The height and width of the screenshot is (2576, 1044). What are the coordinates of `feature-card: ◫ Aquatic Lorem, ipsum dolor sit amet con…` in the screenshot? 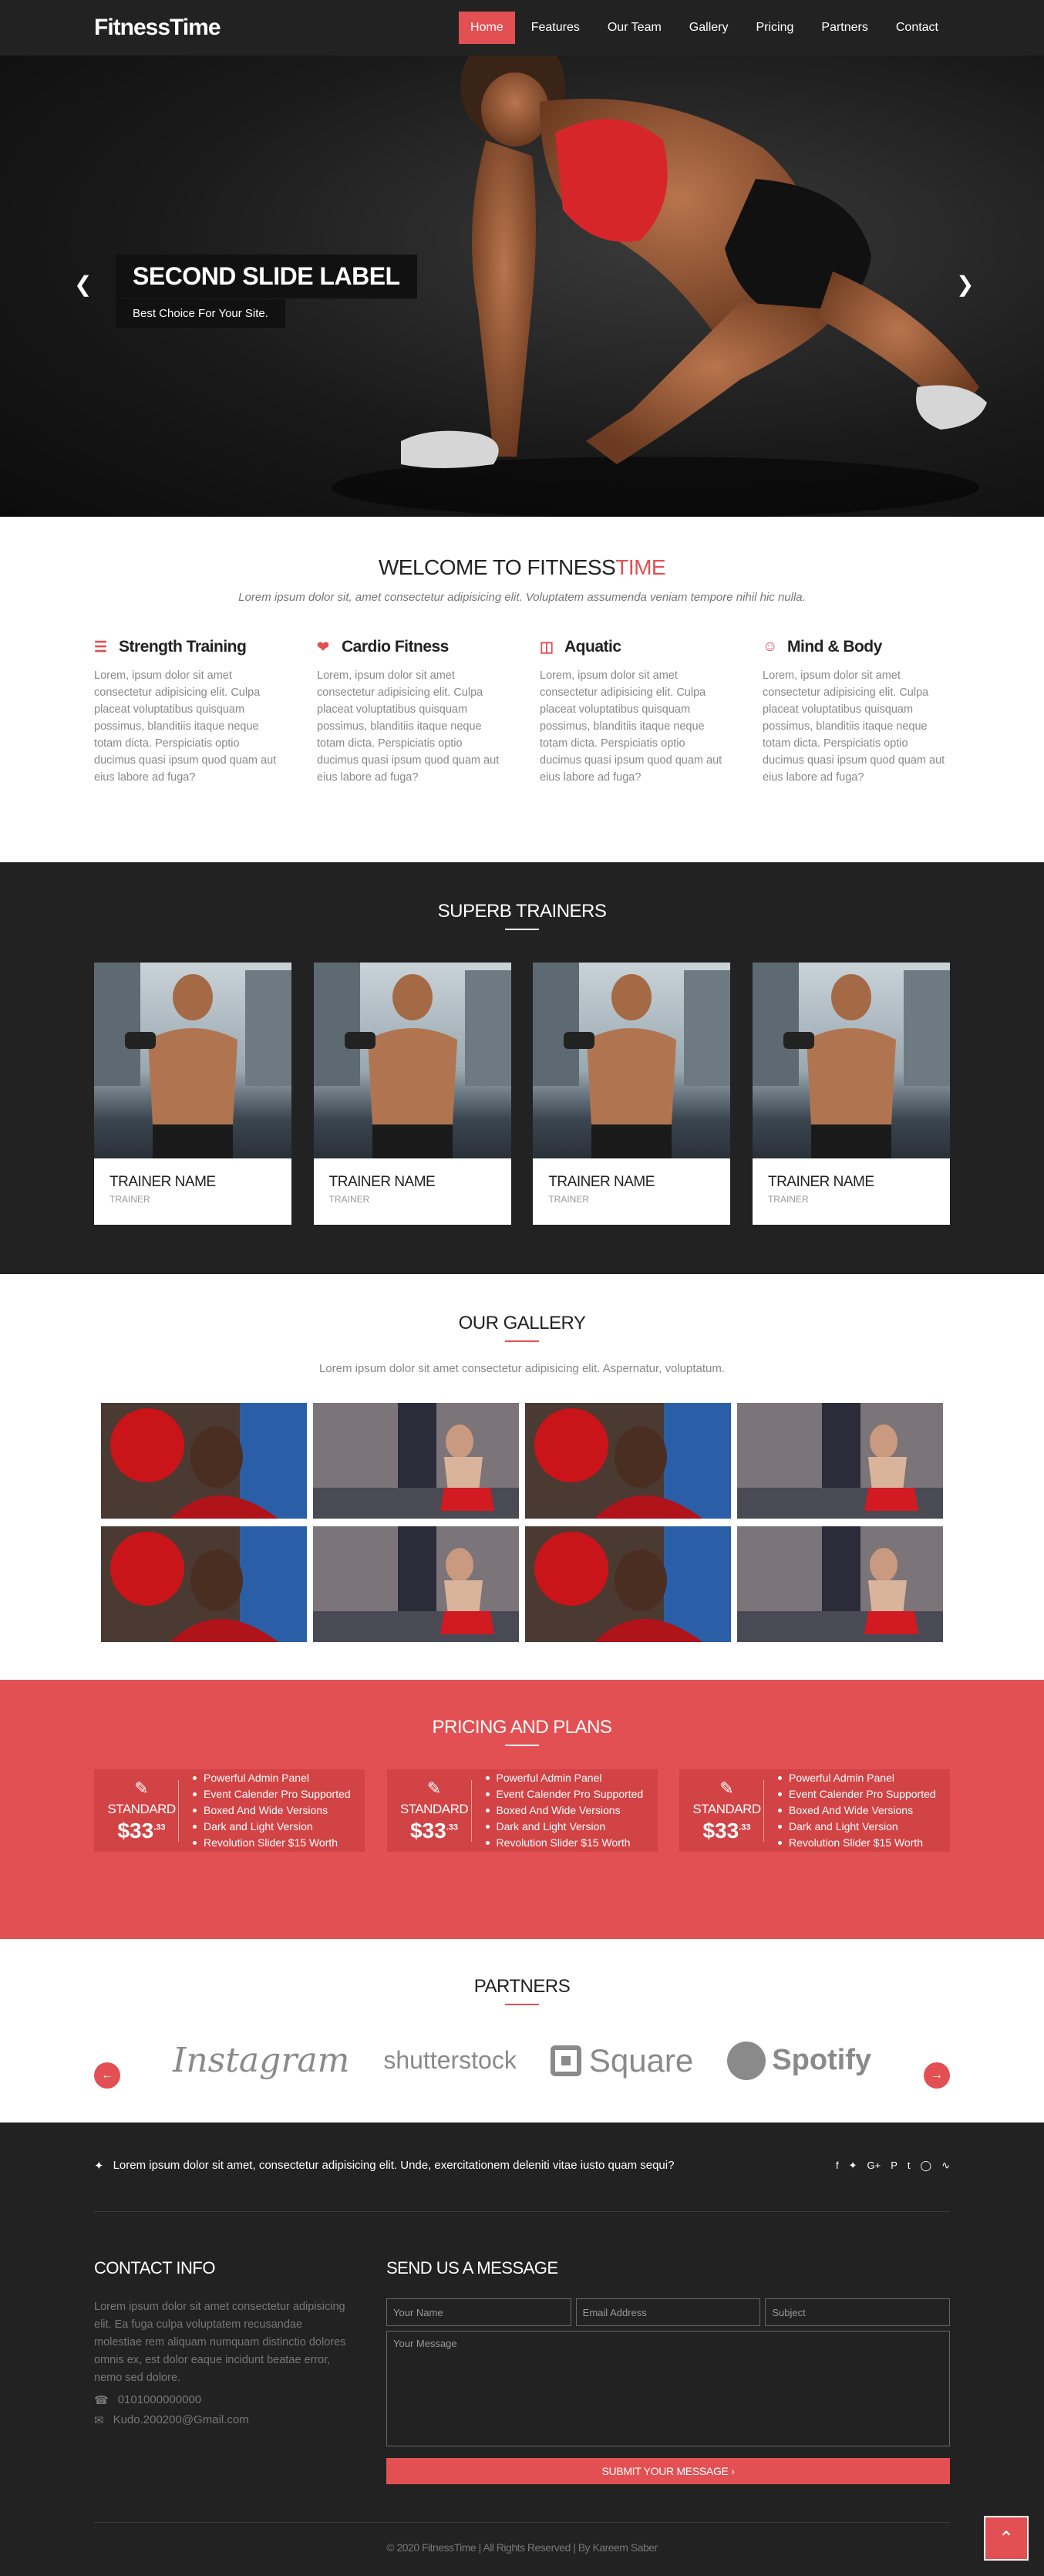 It's located at (633, 712).